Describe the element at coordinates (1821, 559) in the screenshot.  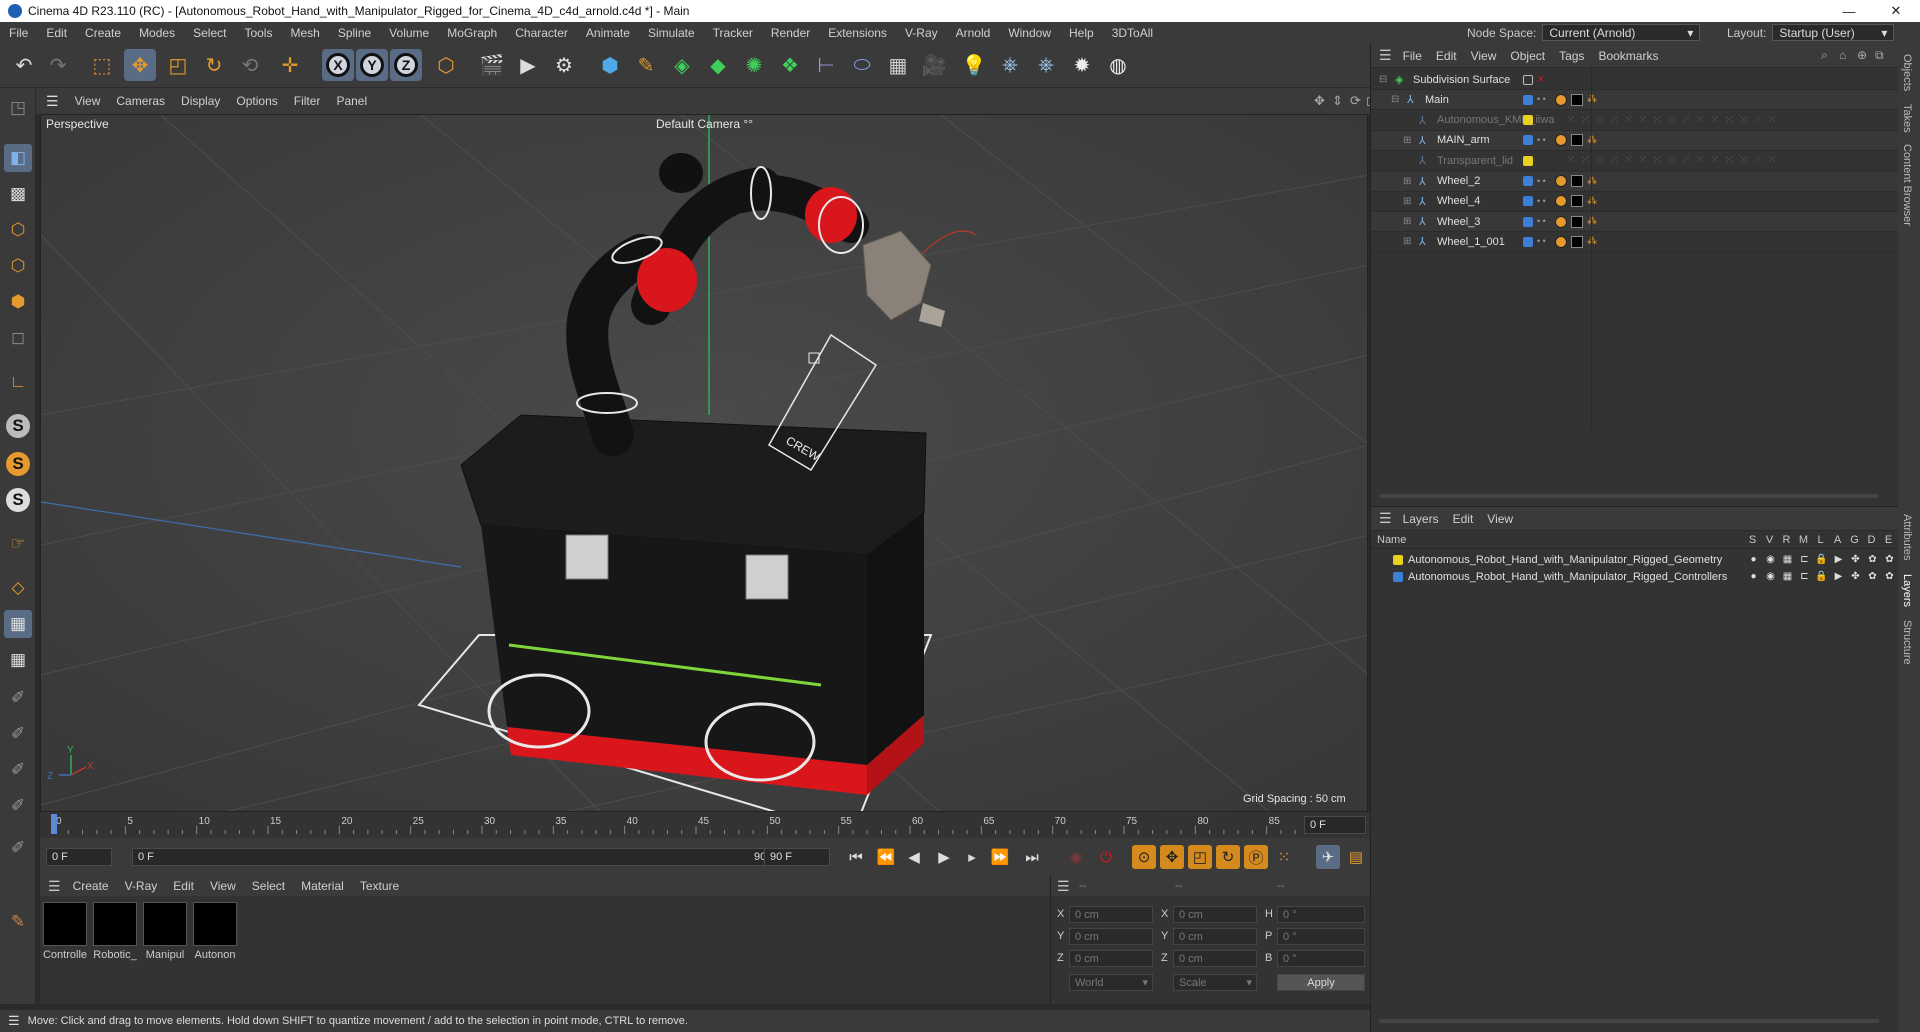
I see `layer-lock-icon: 🔒` at that location.